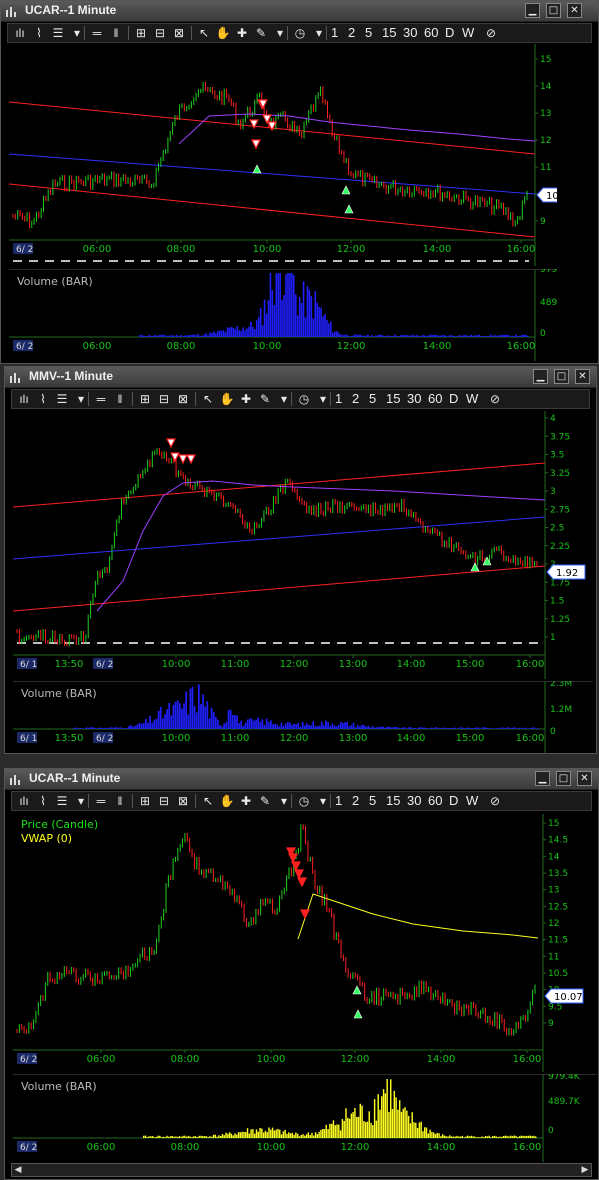  What do you see at coordinates (301, 1170) in the screenshot?
I see `horizontal-scrollbar: ◀ ▶` at bounding box center [301, 1170].